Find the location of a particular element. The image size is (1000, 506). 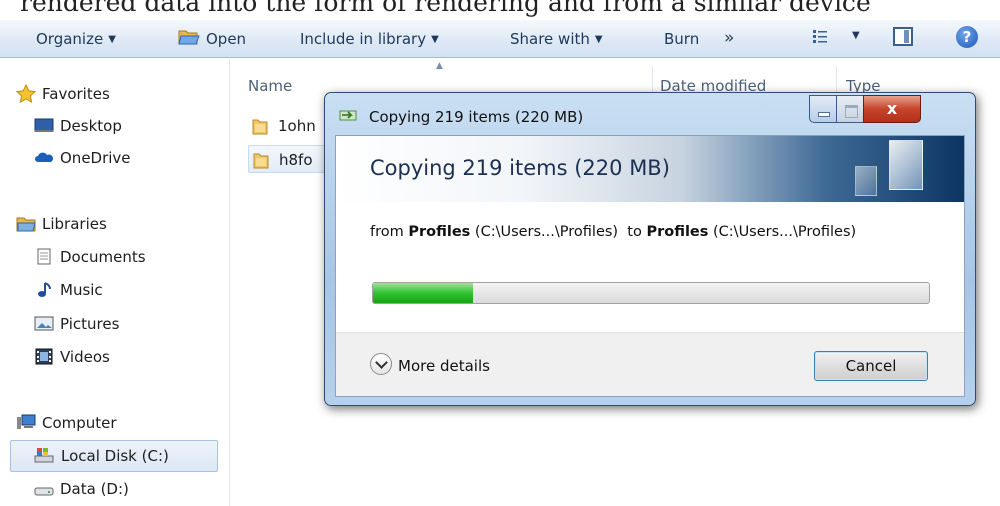

nav-desktop: Desktop is located at coordinates (115, 126).